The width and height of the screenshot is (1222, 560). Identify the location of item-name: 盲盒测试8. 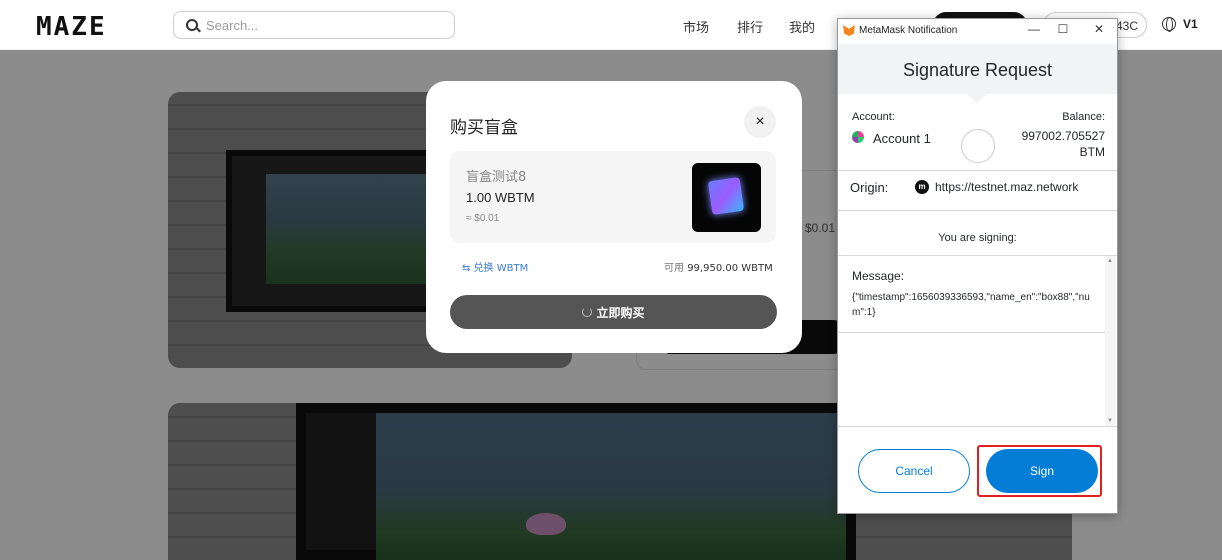
(496, 177).